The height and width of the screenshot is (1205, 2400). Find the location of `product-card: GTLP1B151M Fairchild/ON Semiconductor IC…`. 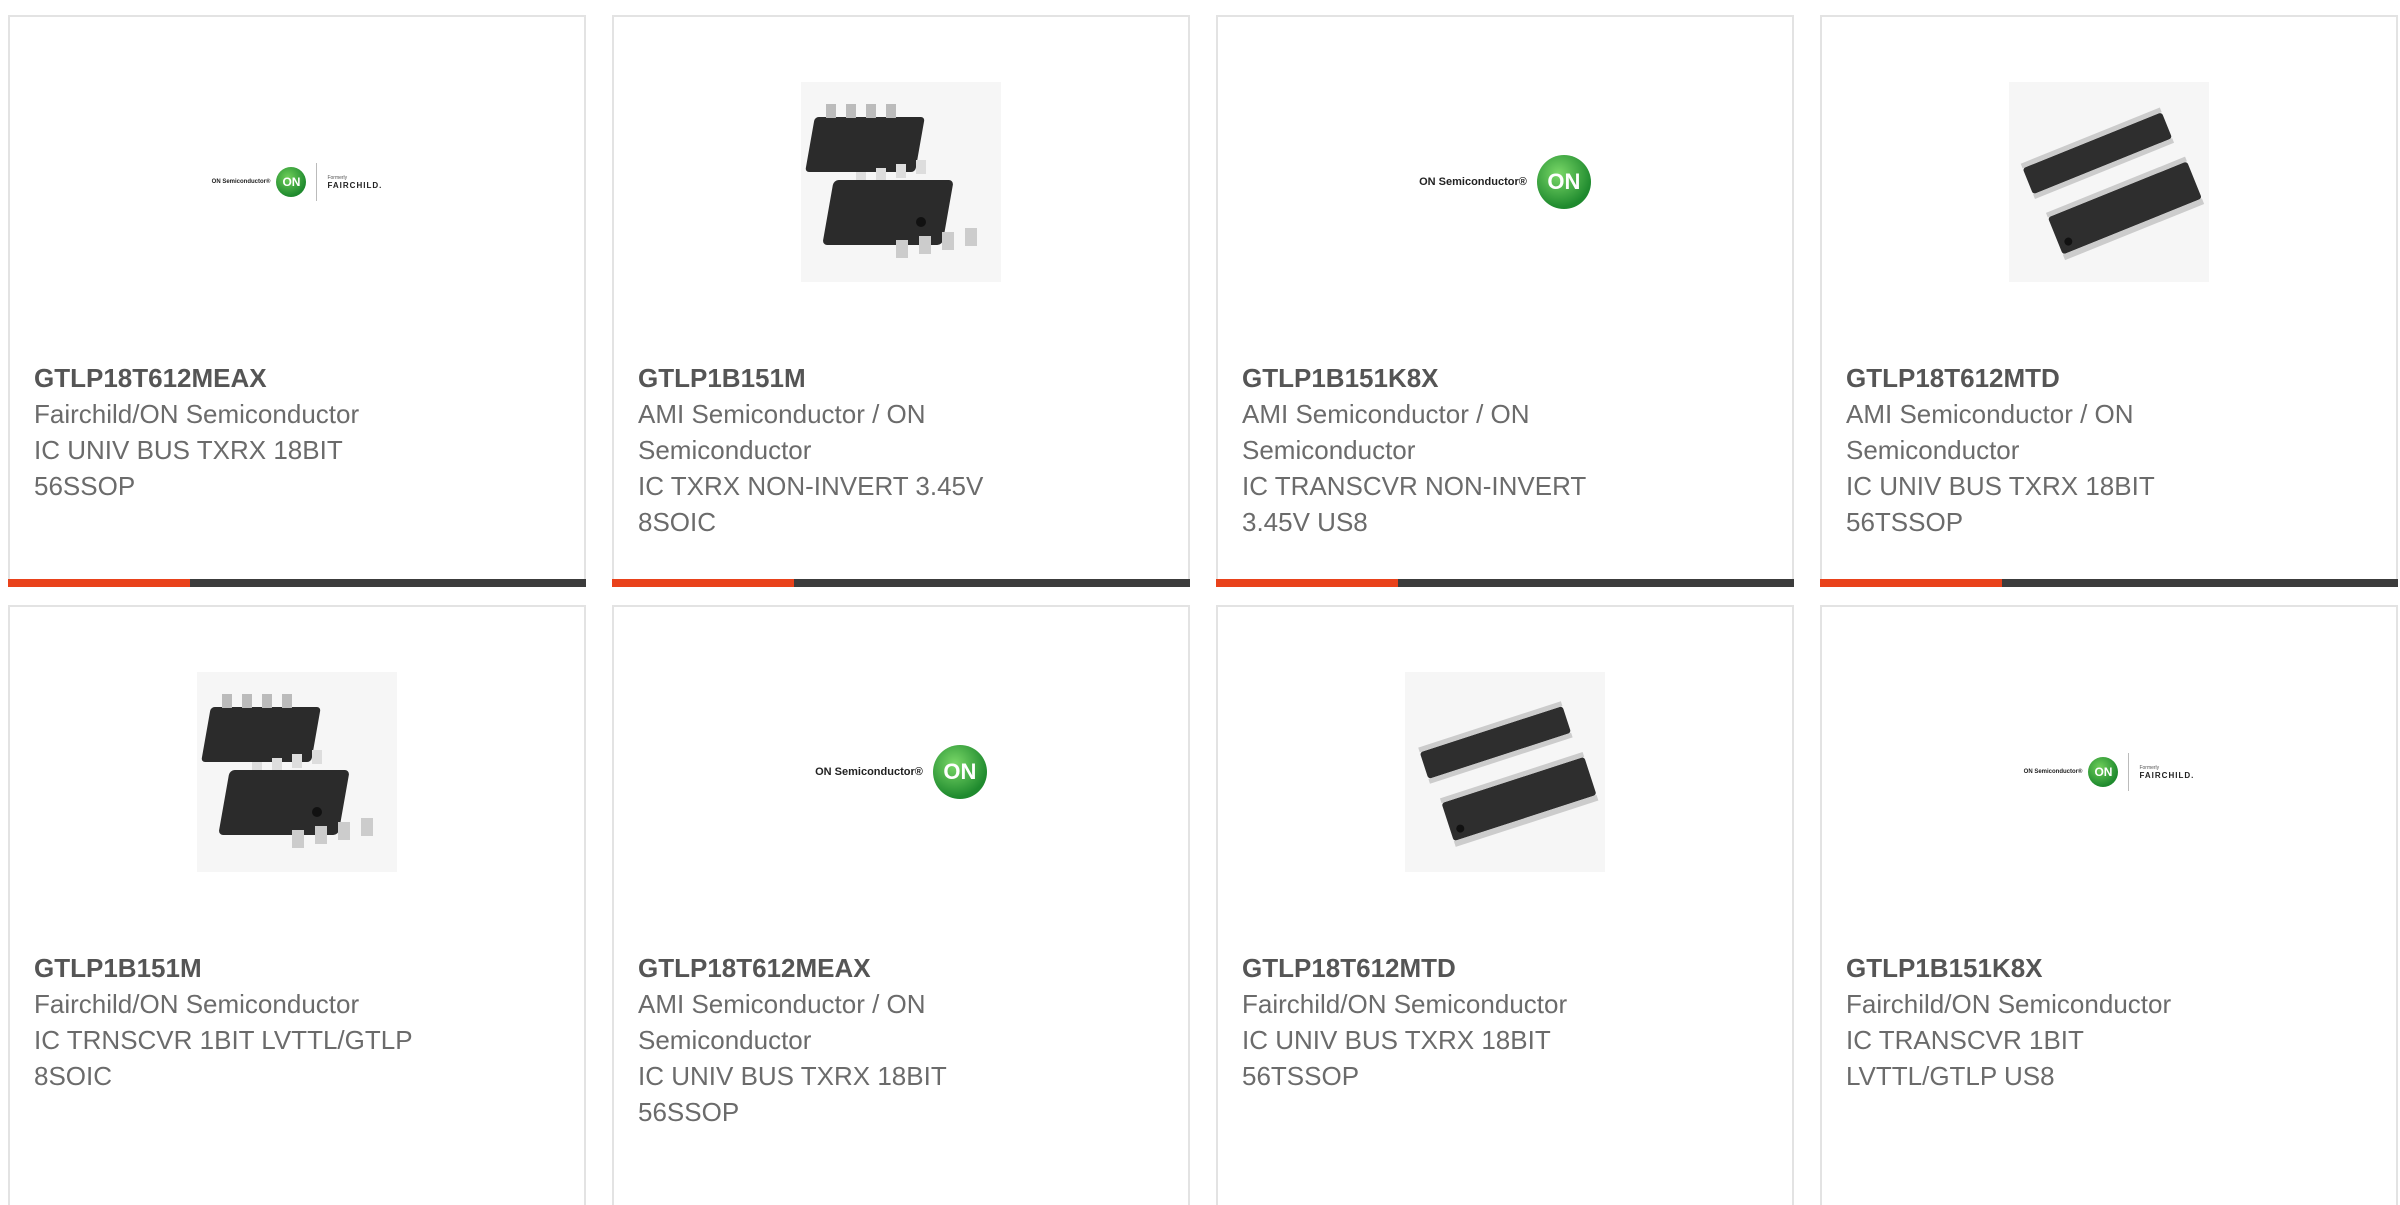

product-card: GTLP1B151M Fairchild/ON Semiconductor IC… is located at coordinates (297, 905).